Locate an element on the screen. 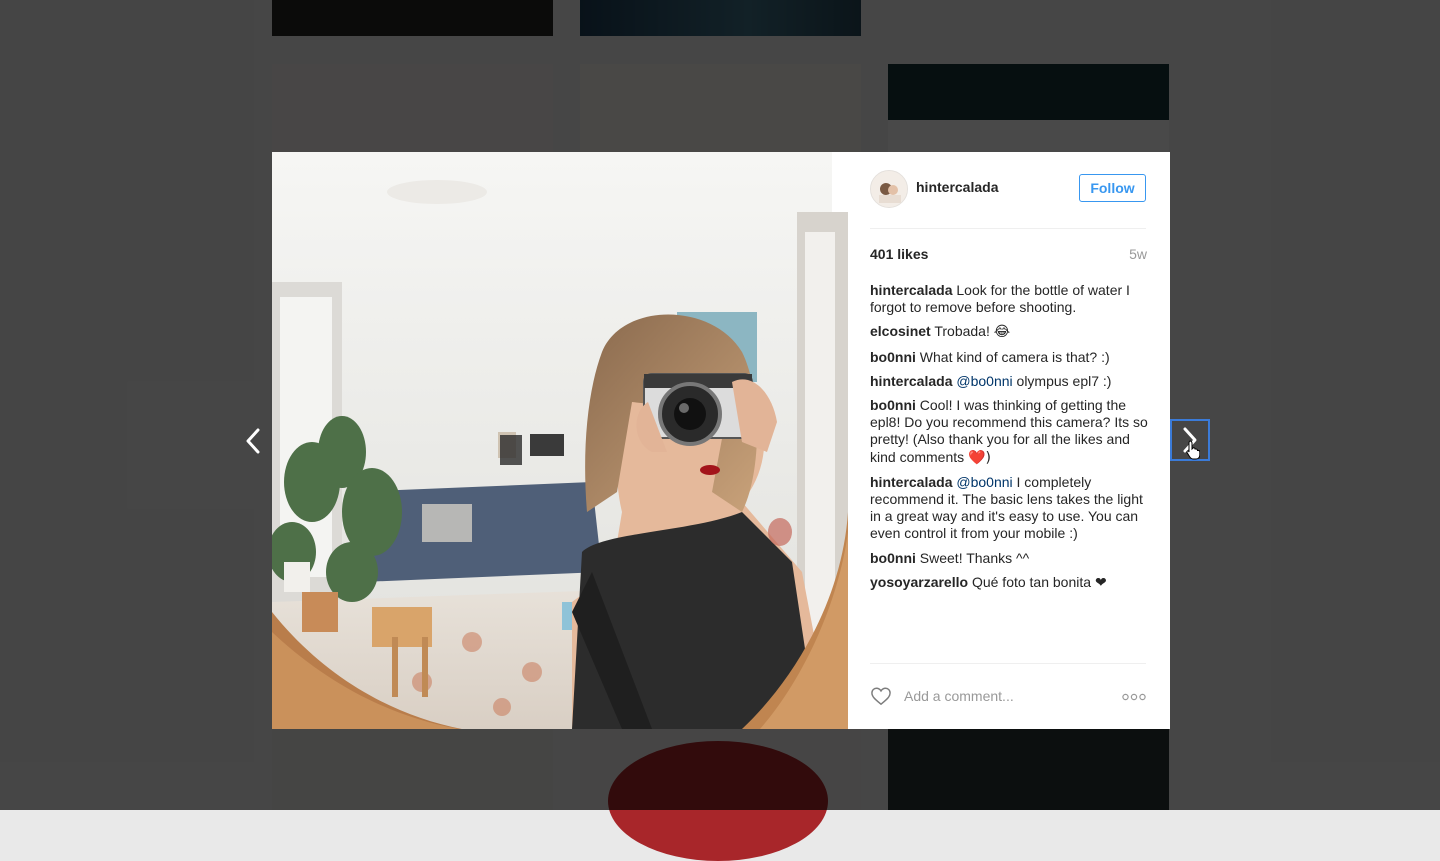 The height and width of the screenshot is (861, 1440). comment-item: bo0nni Sweet! Thanks ^^ is located at coordinates (1009, 558).